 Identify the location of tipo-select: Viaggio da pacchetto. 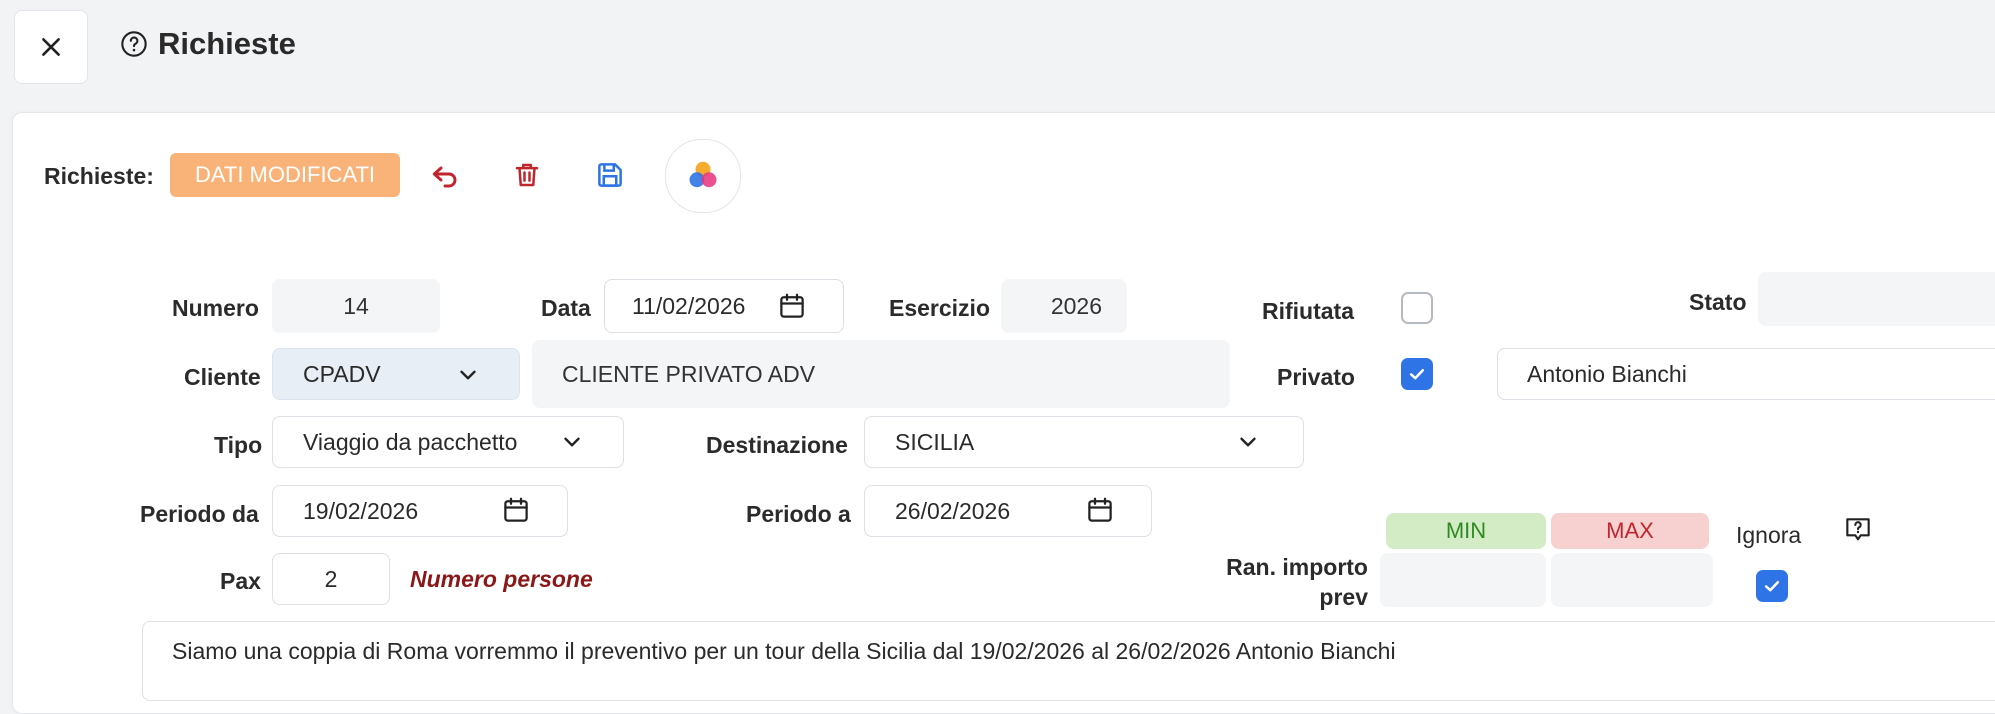
(448, 442).